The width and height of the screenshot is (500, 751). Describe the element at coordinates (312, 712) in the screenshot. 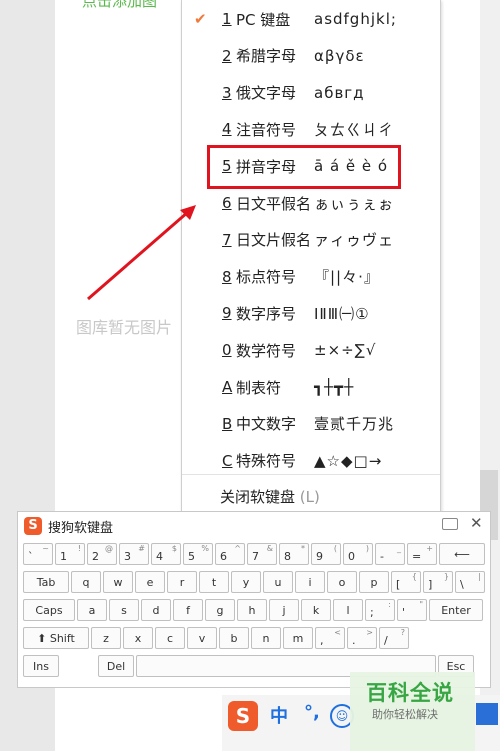

I see `punctuation-toggle: °,` at that location.